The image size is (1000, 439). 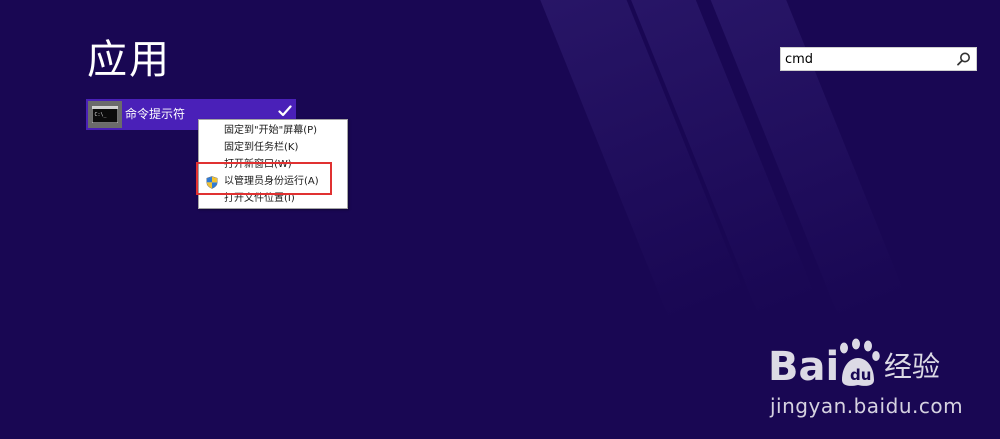 I want to click on menu-item-open-file-location: 打开文件位置(I), so click(x=273, y=199).